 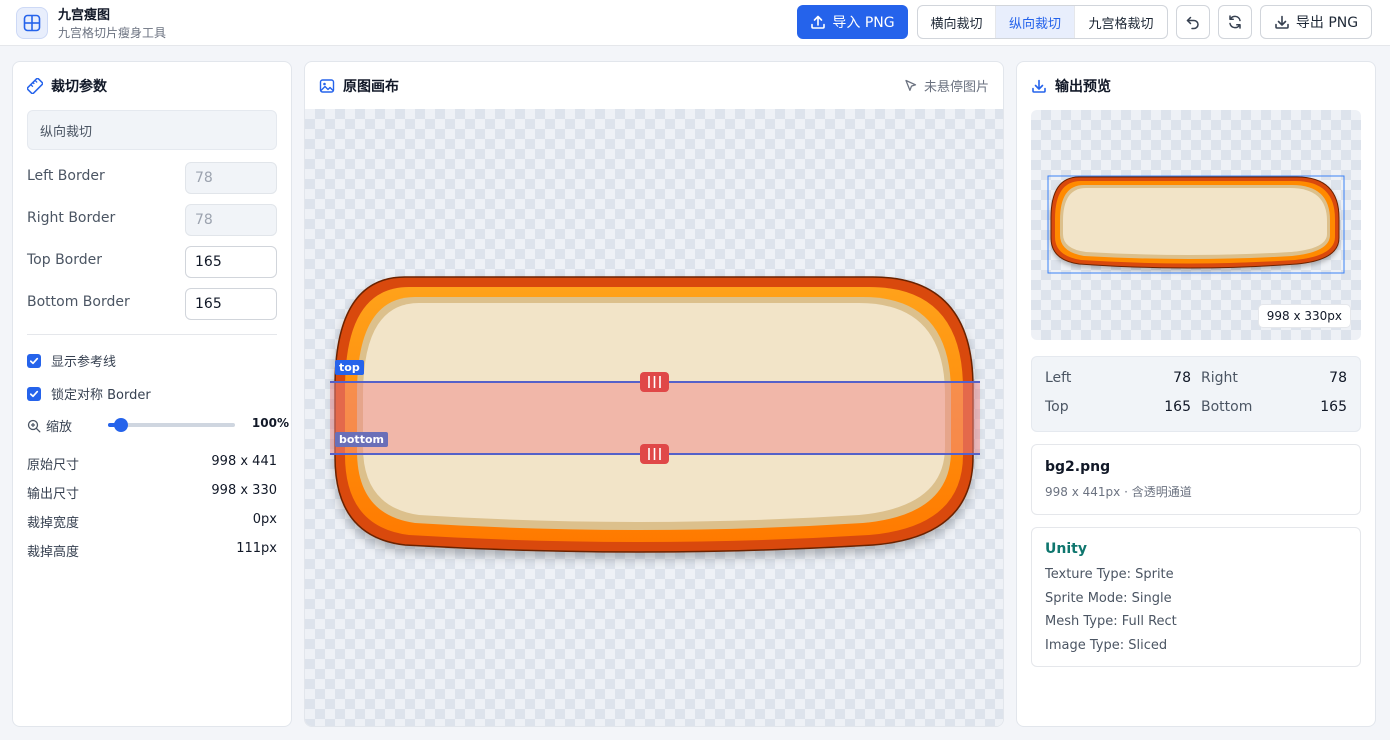 I want to click on summary-left-value: 78, so click(x=1182, y=378).